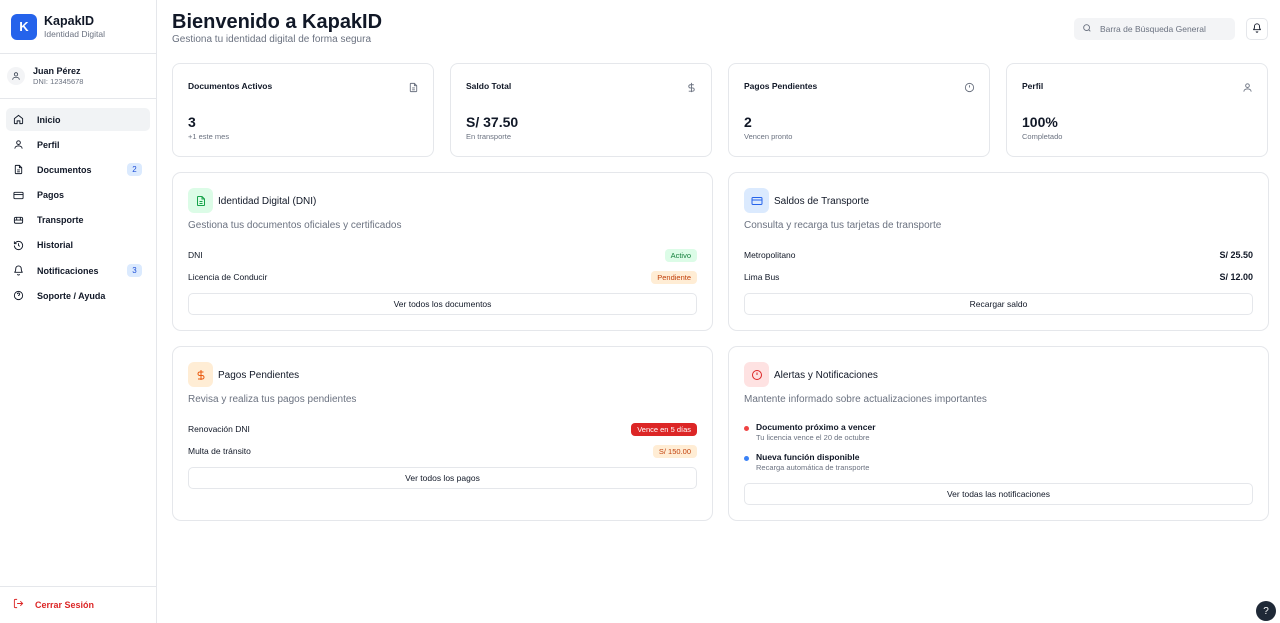  I want to click on notifications-button, so click(1257, 29).